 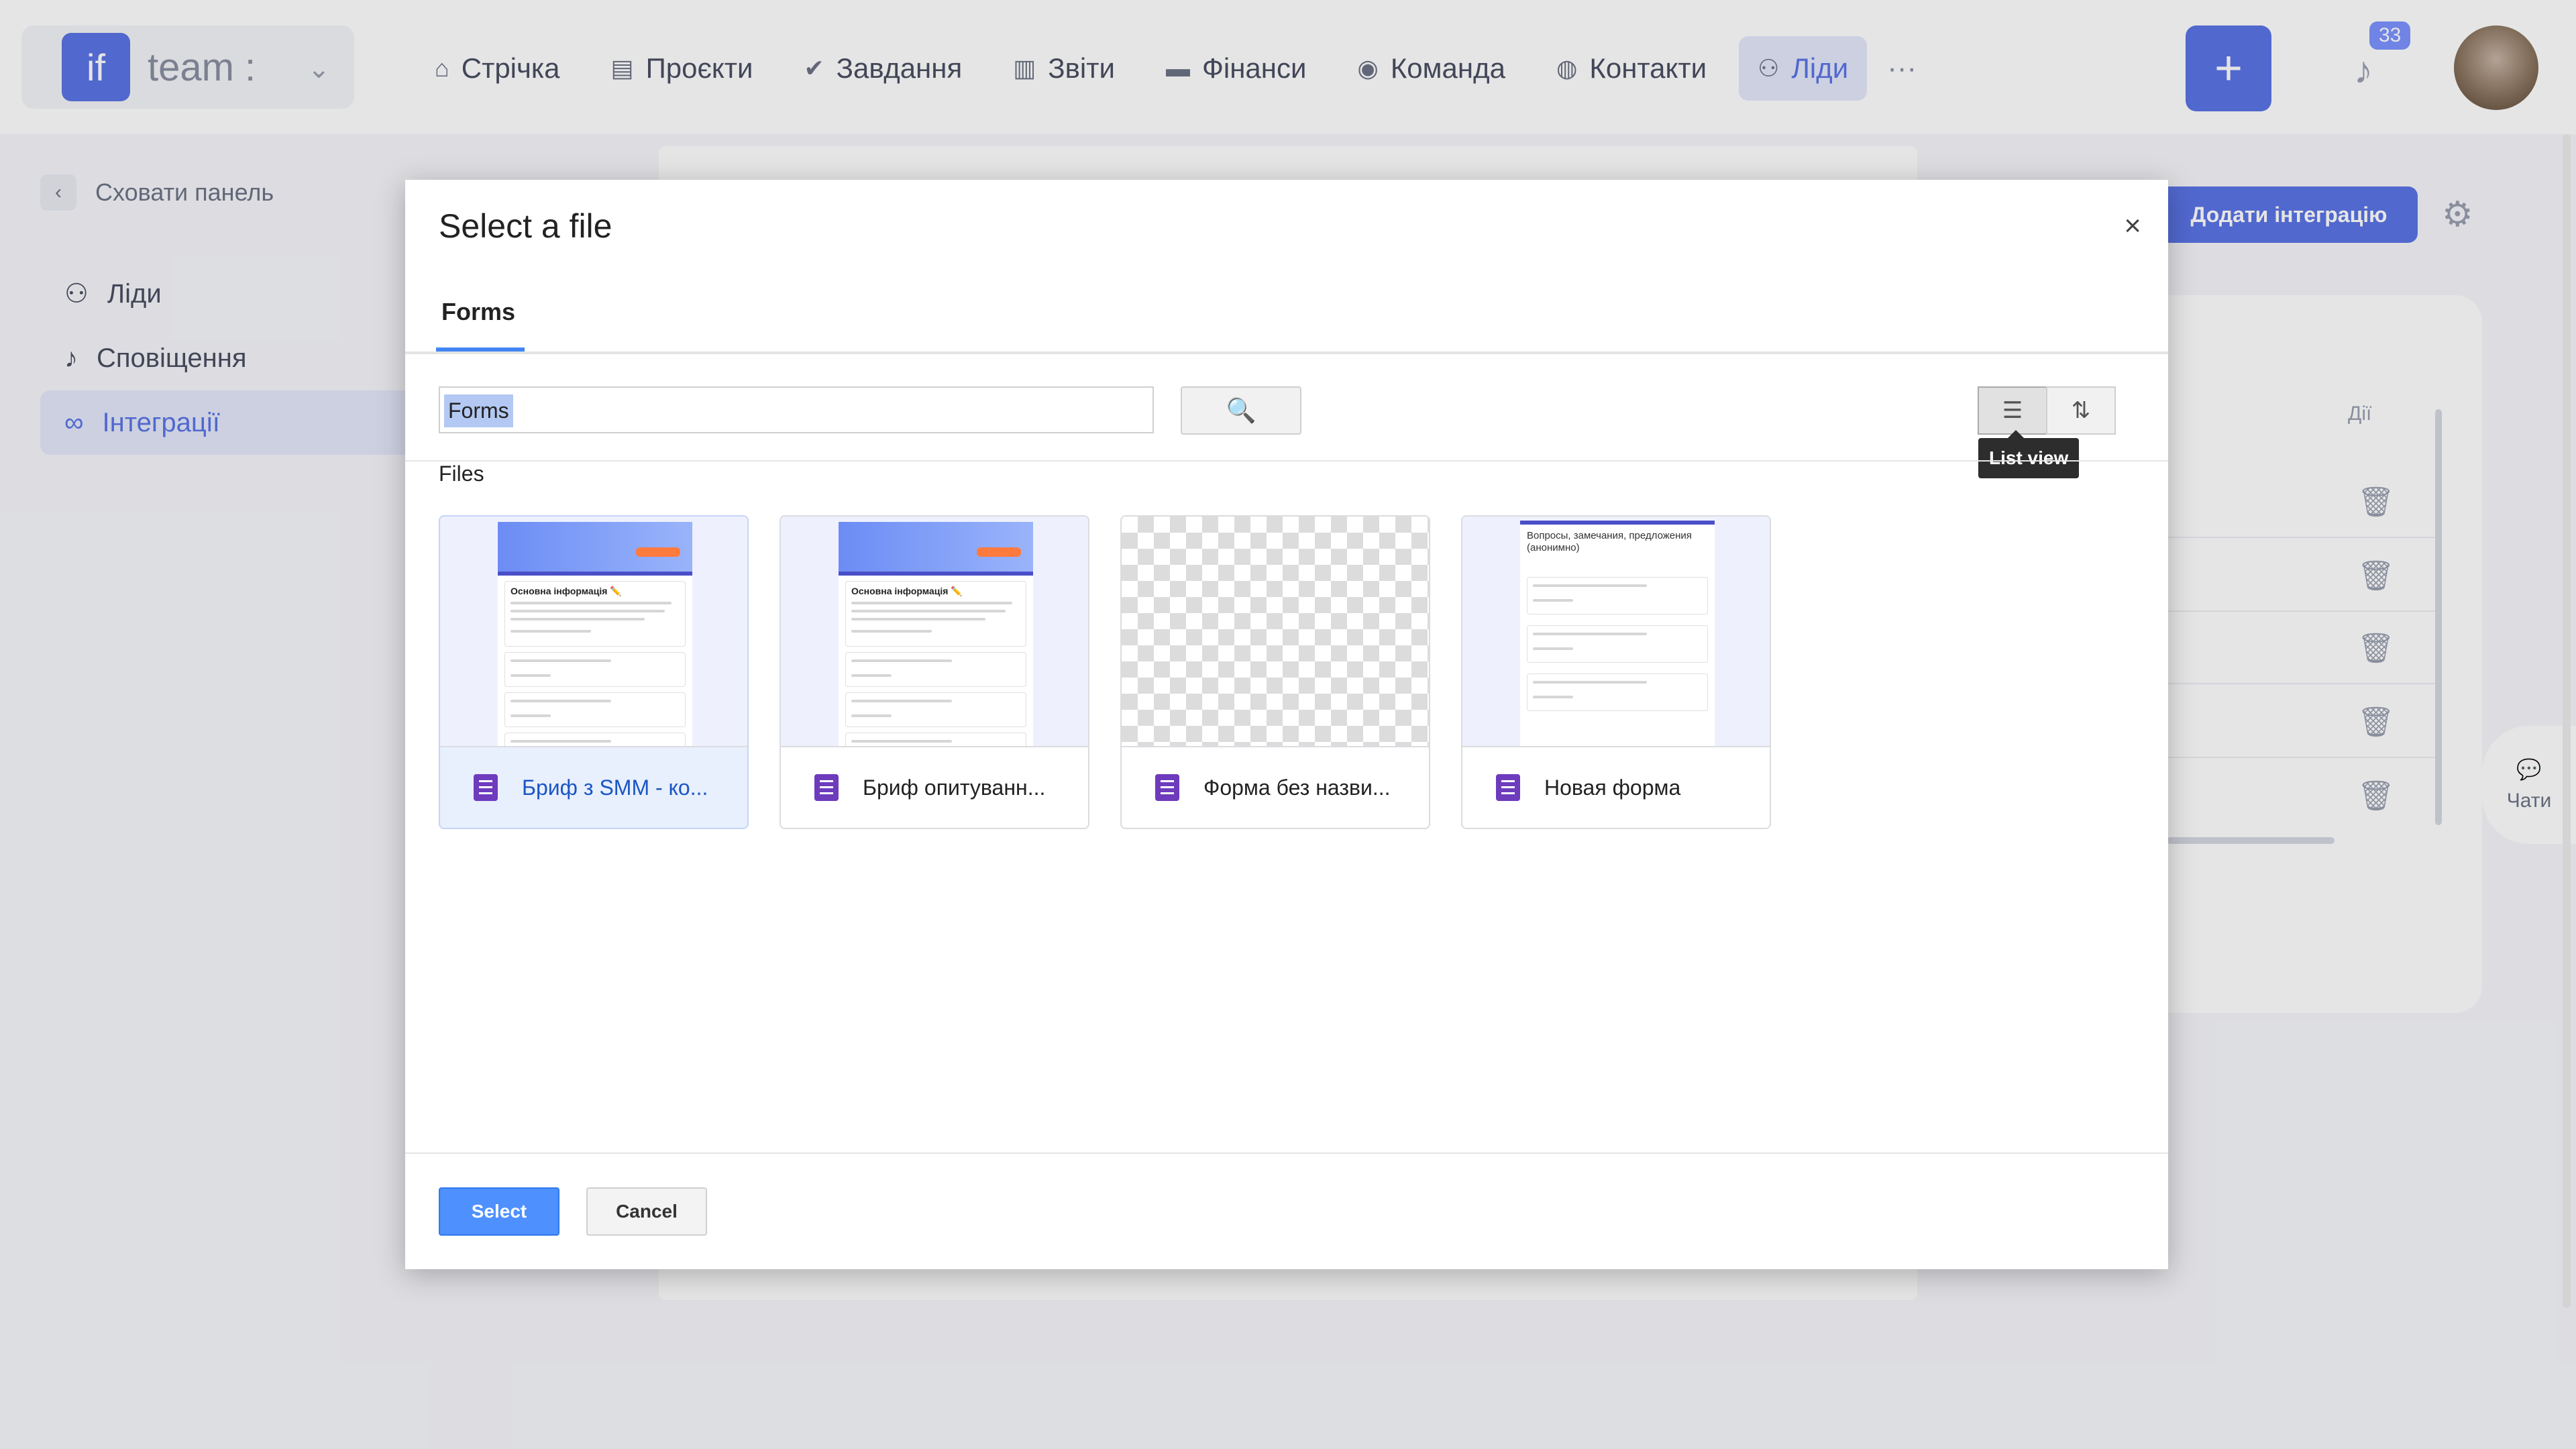 What do you see at coordinates (1286, 1153) in the screenshot?
I see `footer-divider` at bounding box center [1286, 1153].